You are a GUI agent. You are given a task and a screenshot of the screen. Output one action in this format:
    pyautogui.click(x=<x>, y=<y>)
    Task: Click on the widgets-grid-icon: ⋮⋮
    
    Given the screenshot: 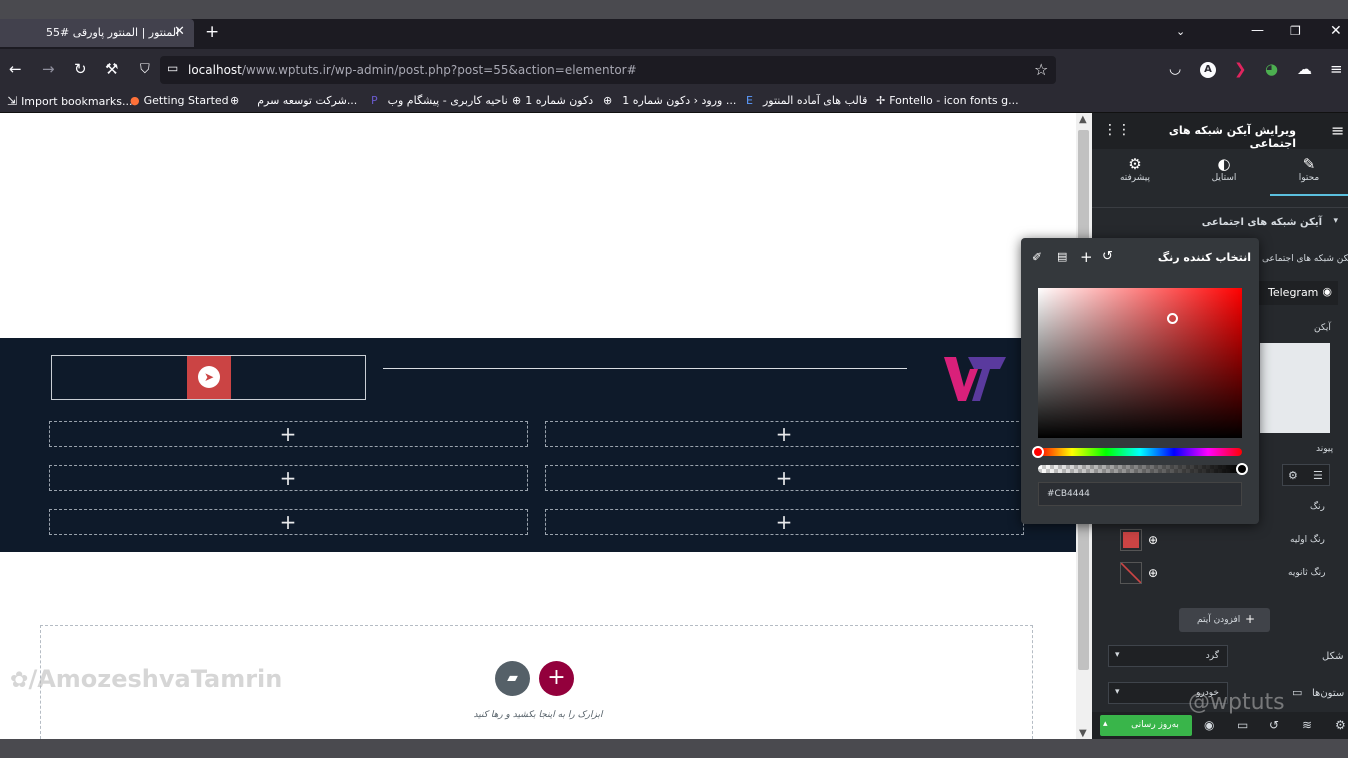 What is the action you would take?
    pyautogui.click(x=1117, y=130)
    